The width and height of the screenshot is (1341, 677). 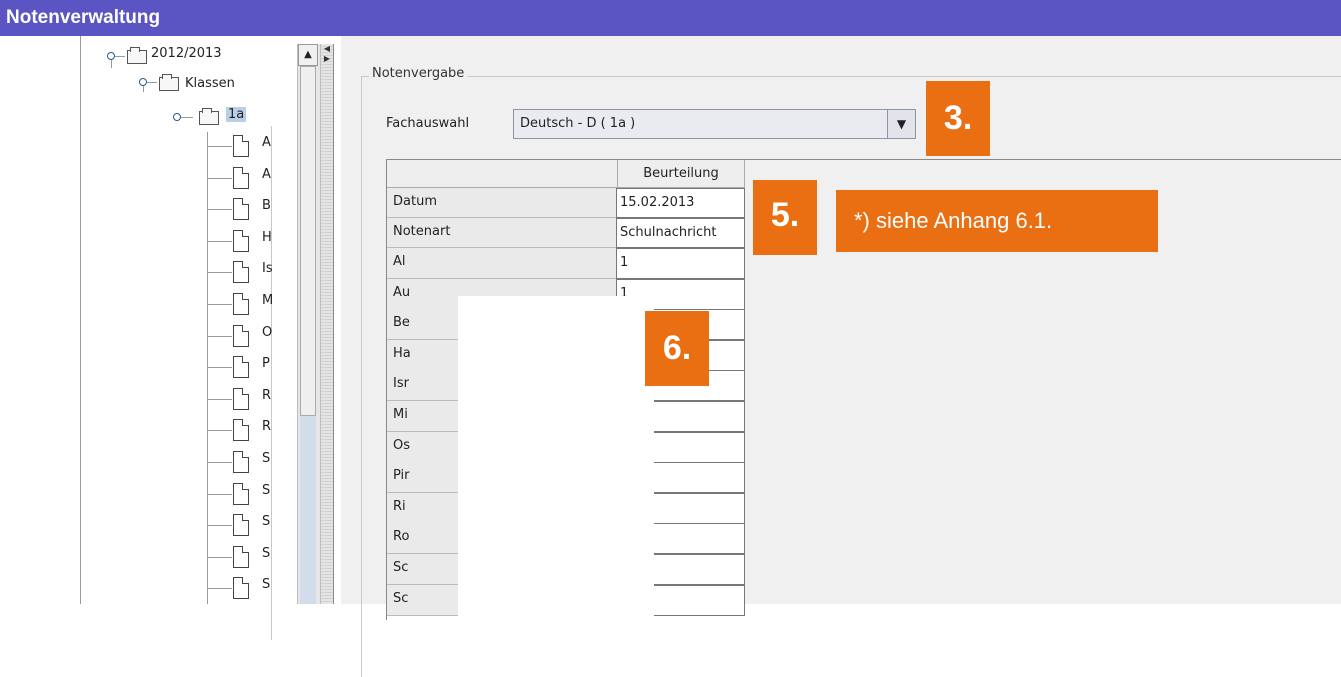 I want to click on window-title: Notenverwaltung, so click(x=670, y=18).